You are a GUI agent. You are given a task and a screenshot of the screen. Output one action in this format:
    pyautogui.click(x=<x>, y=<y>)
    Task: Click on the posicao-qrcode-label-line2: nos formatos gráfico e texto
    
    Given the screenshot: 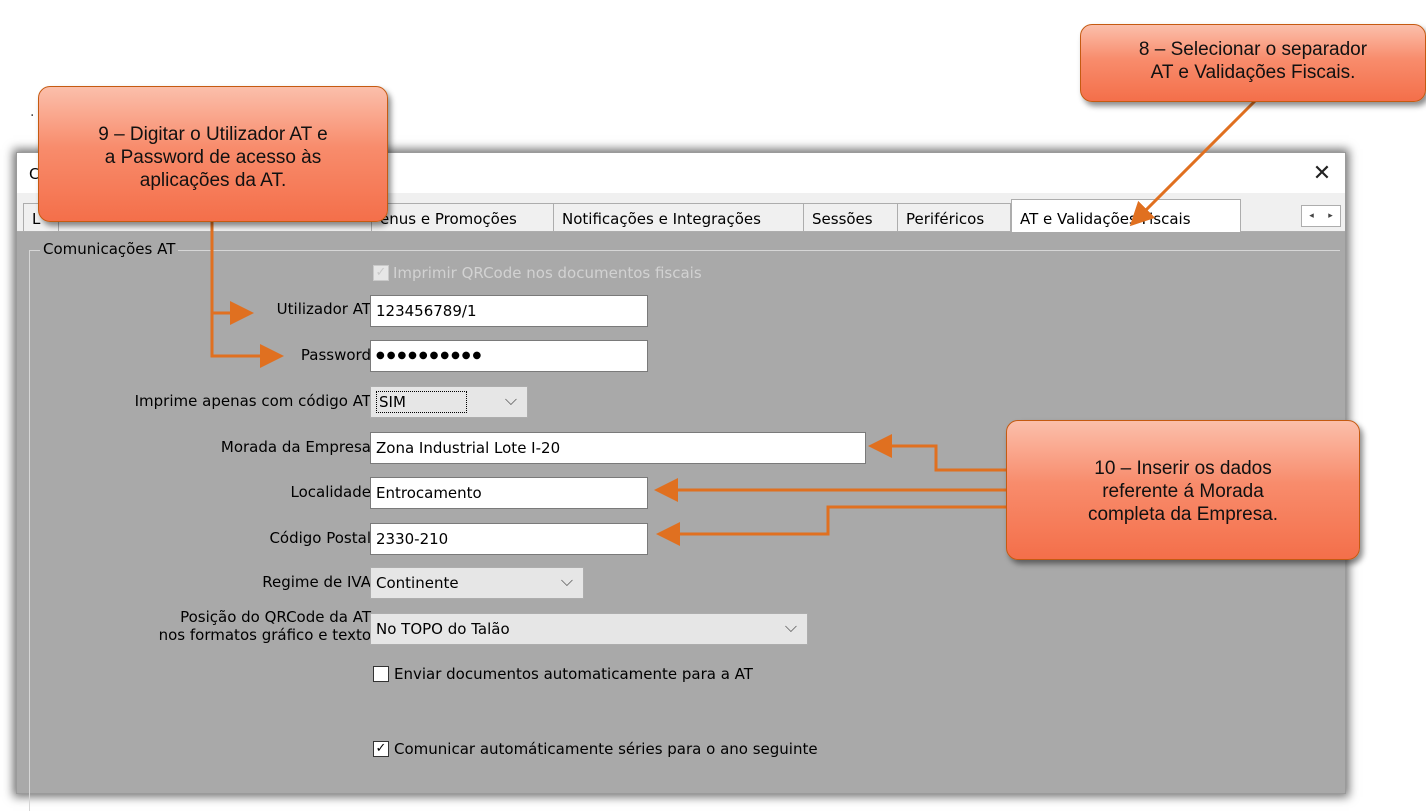 What is the action you would take?
    pyautogui.click(x=264, y=635)
    